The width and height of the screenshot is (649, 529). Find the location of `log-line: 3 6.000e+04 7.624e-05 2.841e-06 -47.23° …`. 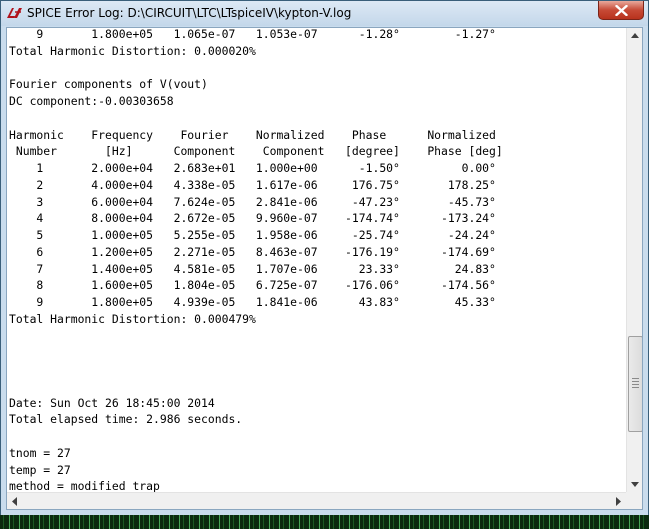

log-line: 3 6.000e+04 7.624e-05 2.841e-06 -47.23° … is located at coordinates (252, 201).